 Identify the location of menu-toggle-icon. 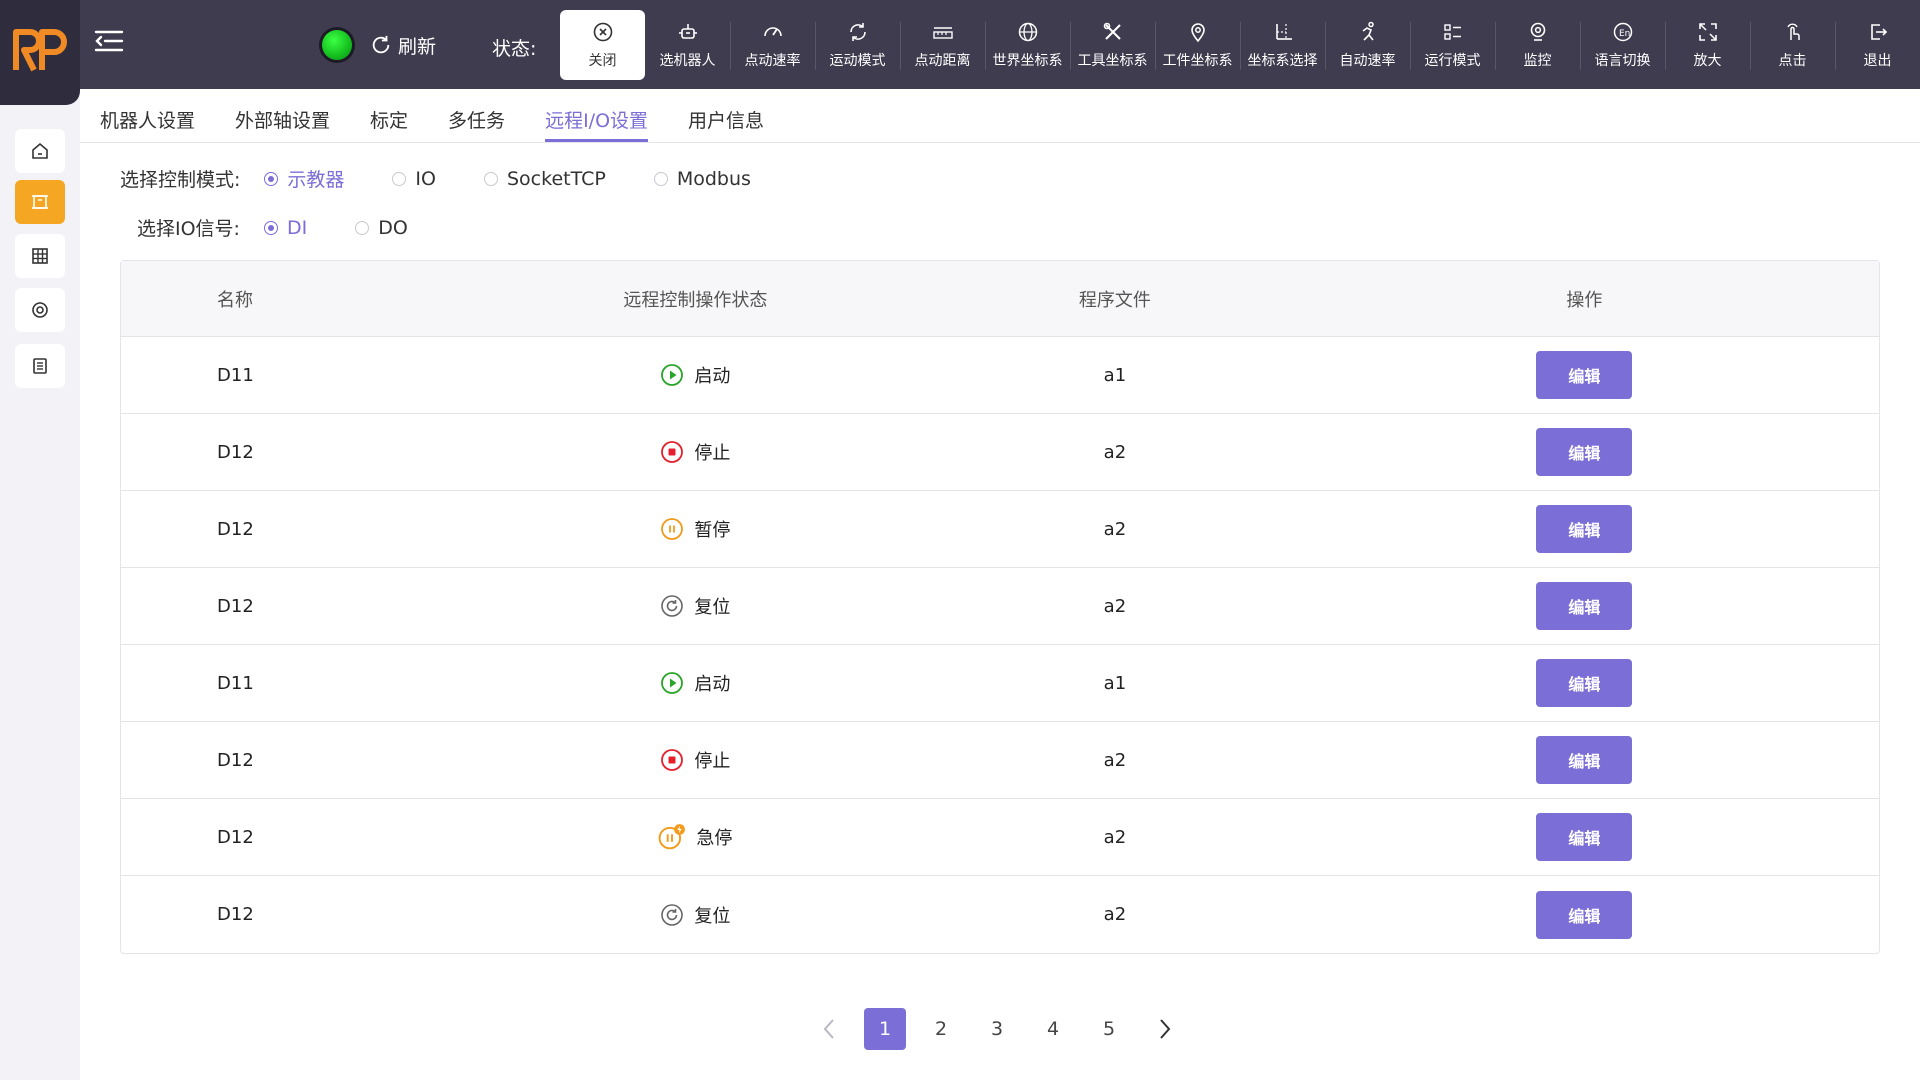
(109, 41).